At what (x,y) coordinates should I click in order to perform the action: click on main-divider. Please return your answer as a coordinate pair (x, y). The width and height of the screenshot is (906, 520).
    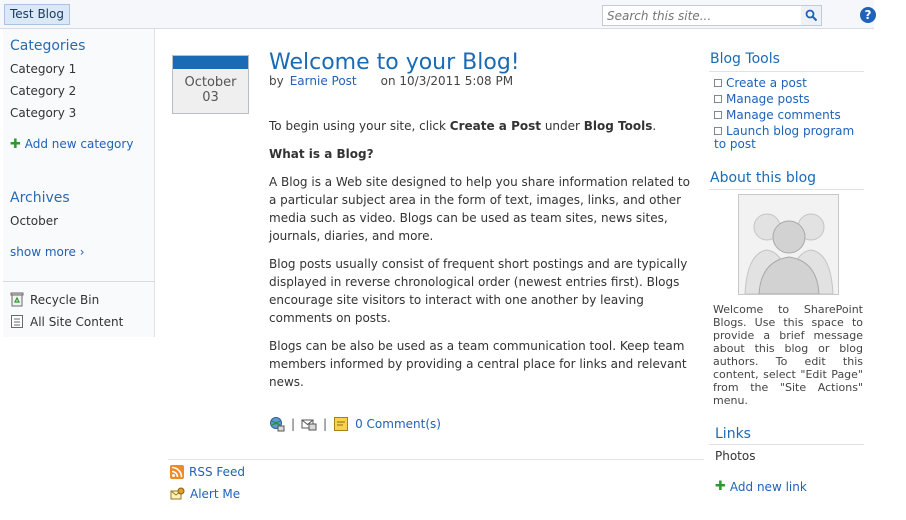
    Looking at the image, I should click on (436, 459).